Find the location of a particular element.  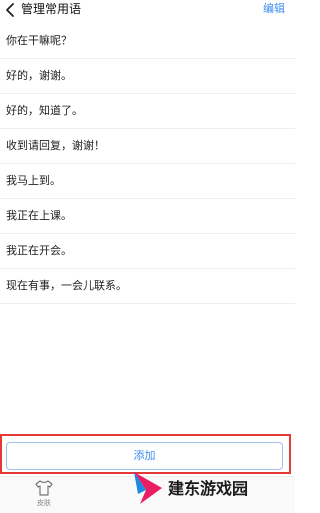

edit-button: 编辑 is located at coordinates (274, 9).